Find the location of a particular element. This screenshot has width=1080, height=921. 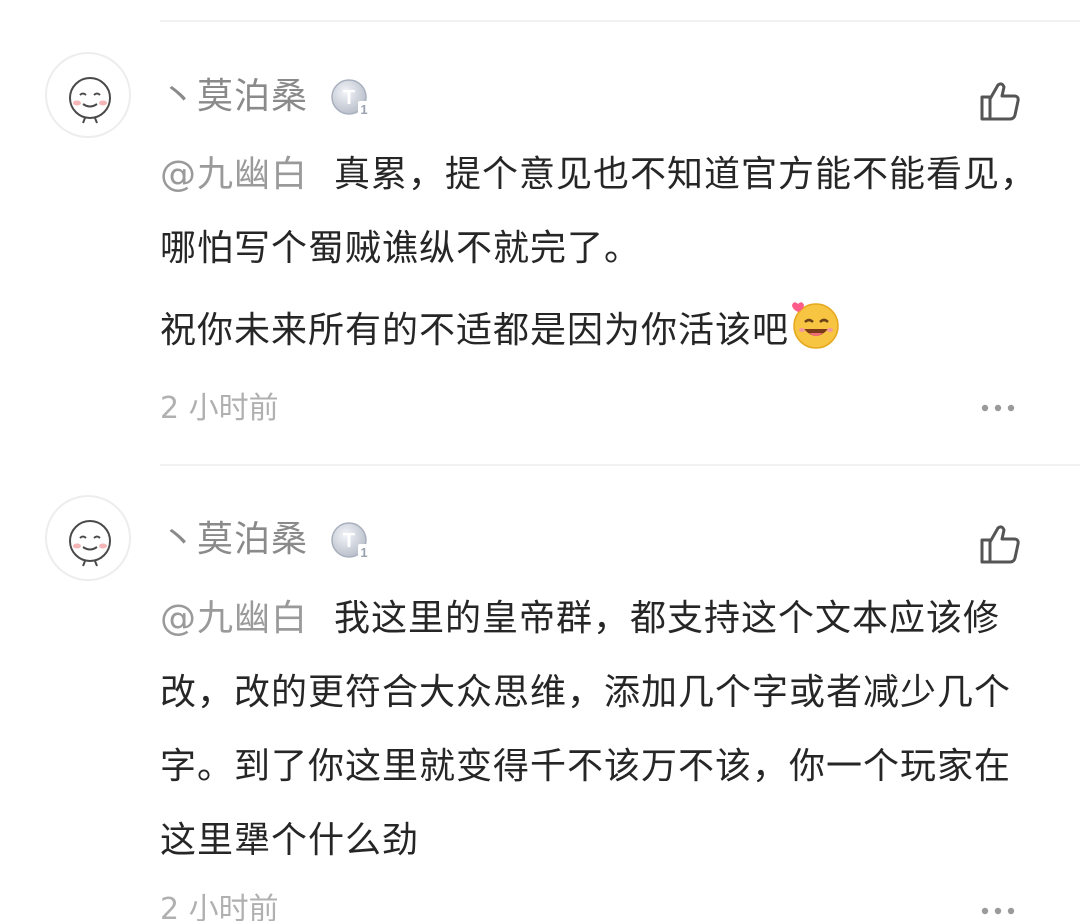

comment-paragraph: 祝你未来所有的不适都是因为你活该吧 is located at coordinates (600, 331).